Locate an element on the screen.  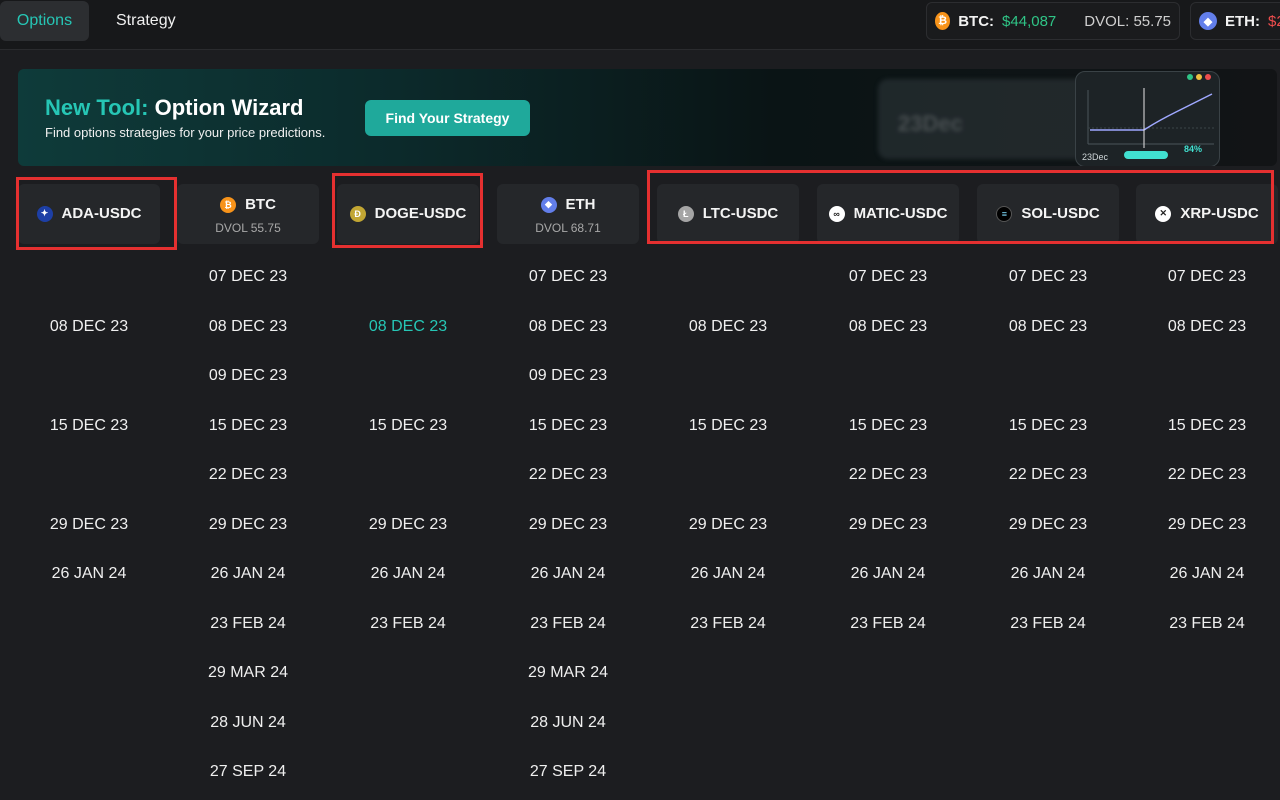
instrument-dvol: DVOL 55.75 is located at coordinates (248, 228).